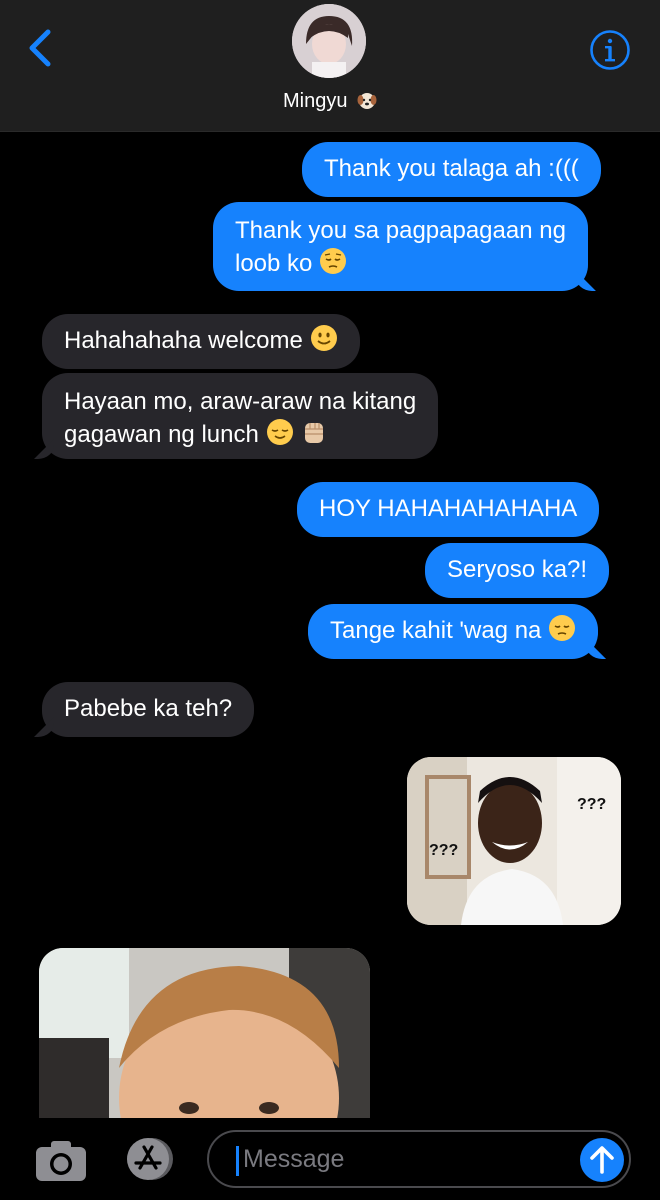 The height and width of the screenshot is (1200, 660). Describe the element at coordinates (274, 263) in the screenshot. I see `message-text-line: loob ko` at that location.